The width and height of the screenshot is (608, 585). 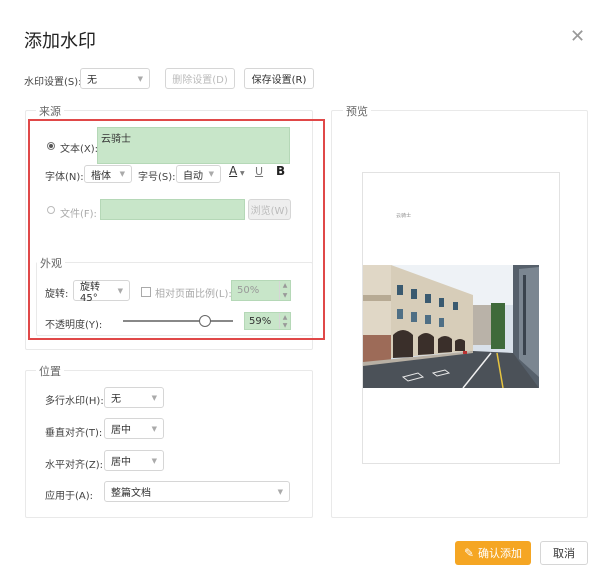 What do you see at coordinates (121, 462) in the screenshot?
I see `horizontal-align-value: 居中` at bounding box center [121, 462].